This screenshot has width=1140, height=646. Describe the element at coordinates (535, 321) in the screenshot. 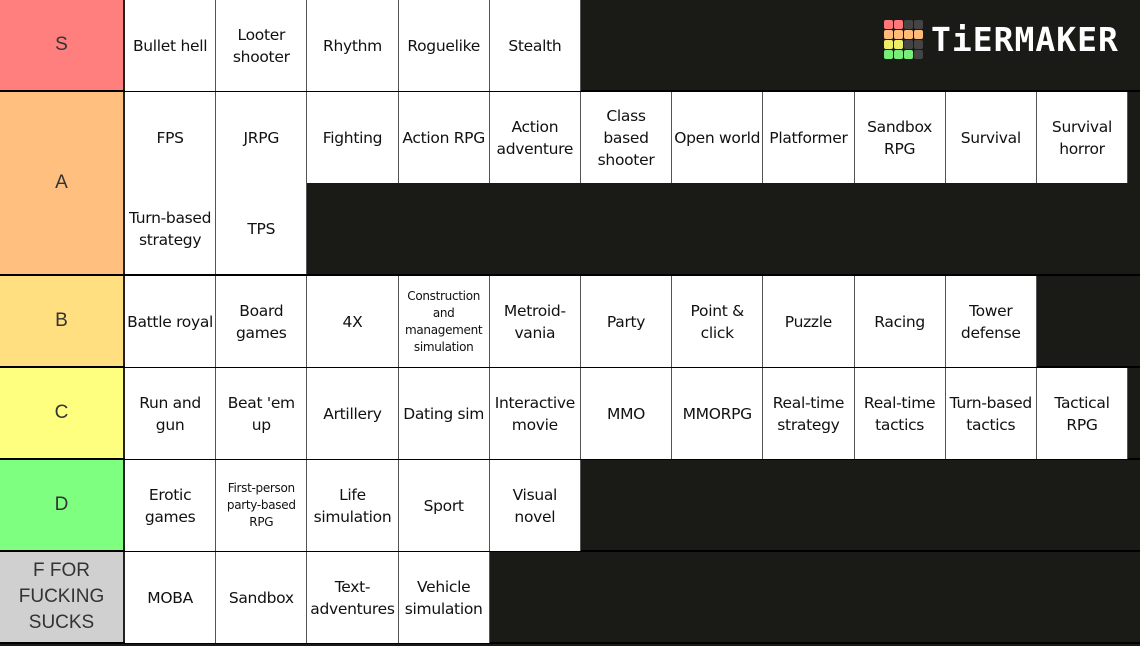

I see `tier-item: Metroid-vania` at that location.